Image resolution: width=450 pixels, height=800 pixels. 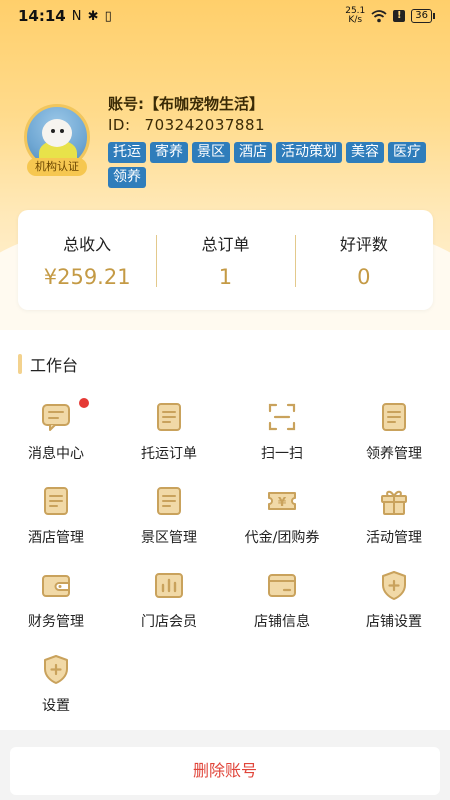 I want to click on menu-item-label: 店铺设置, so click(x=394, y=622).